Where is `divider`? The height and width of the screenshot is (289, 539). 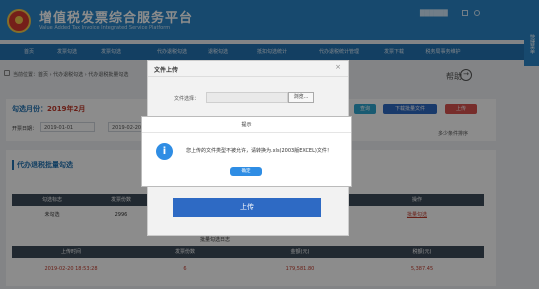
divider is located at coordinates (248, 76).